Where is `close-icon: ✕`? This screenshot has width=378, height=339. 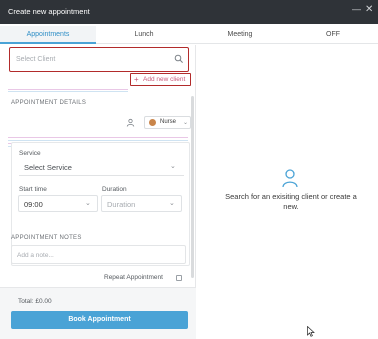
close-icon: ✕ is located at coordinates (369, 9).